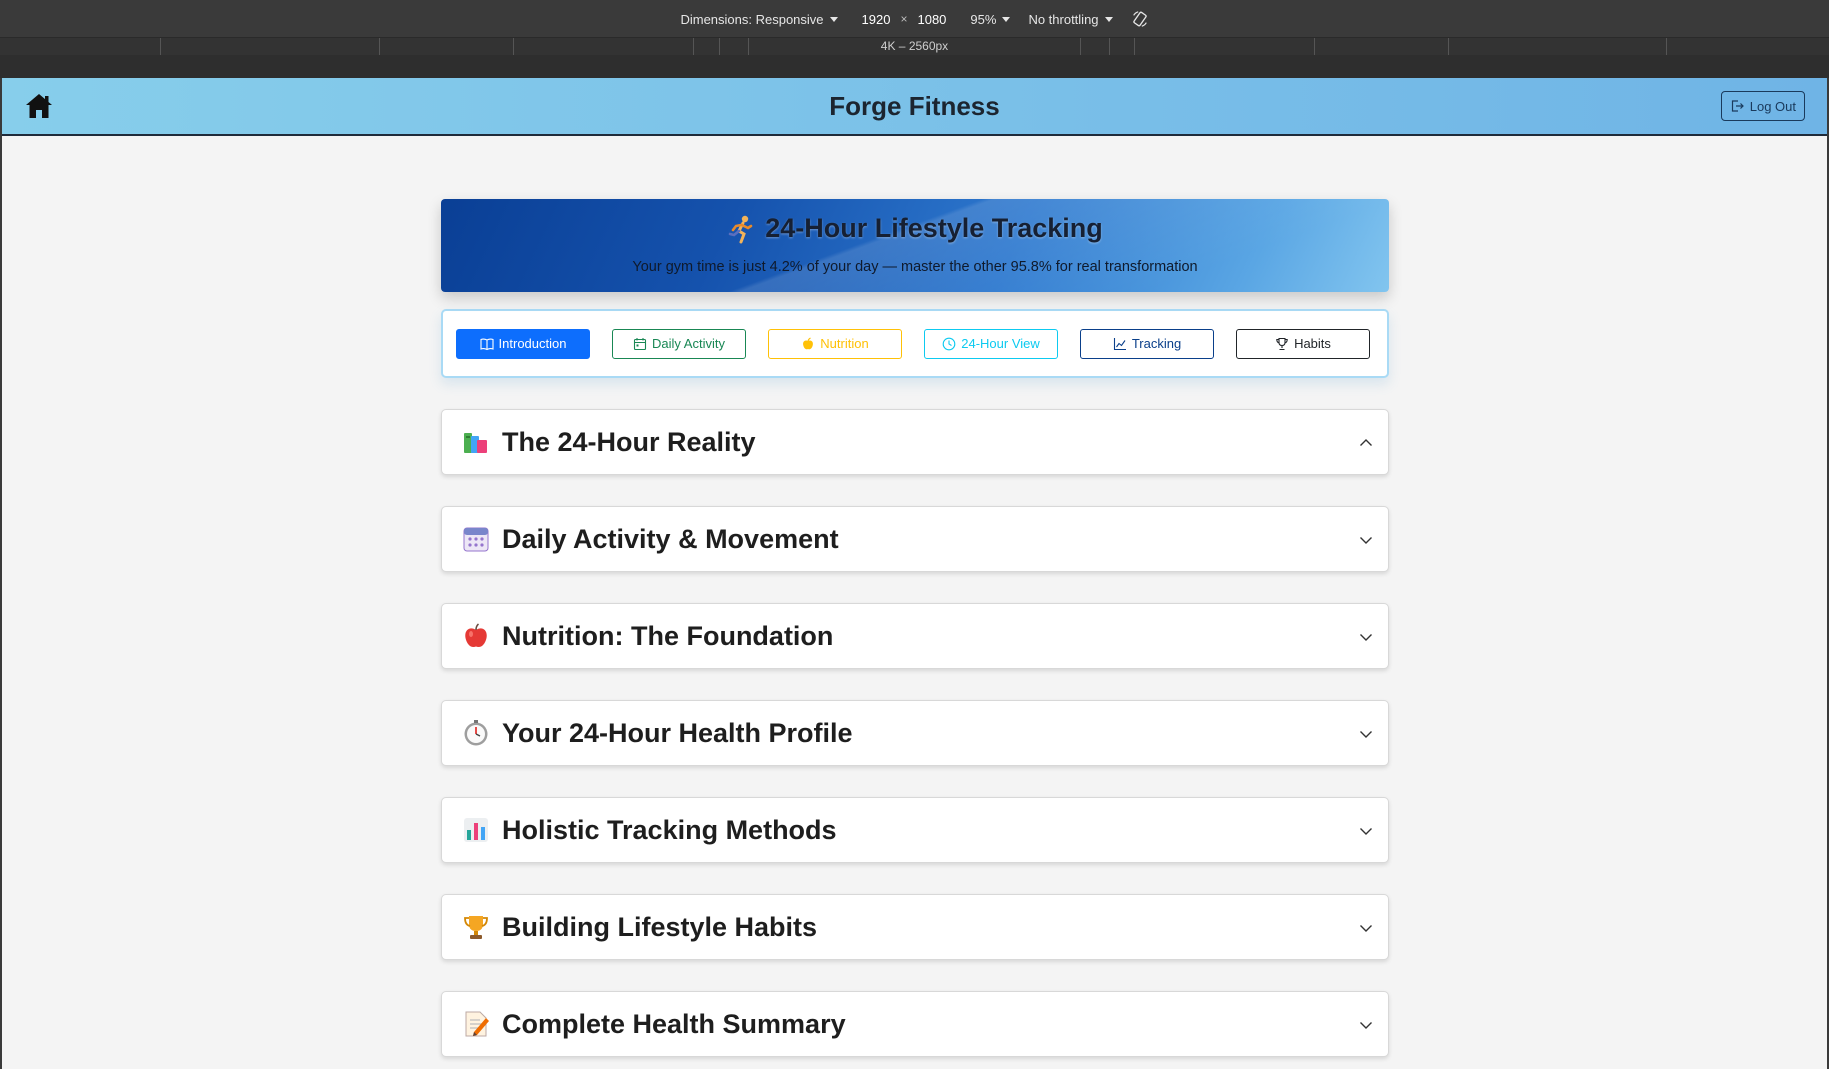 The height and width of the screenshot is (1069, 1829). Describe the element at coordinates (1119, 343) in the screenshot. I see `chart-line-icon` at that location.